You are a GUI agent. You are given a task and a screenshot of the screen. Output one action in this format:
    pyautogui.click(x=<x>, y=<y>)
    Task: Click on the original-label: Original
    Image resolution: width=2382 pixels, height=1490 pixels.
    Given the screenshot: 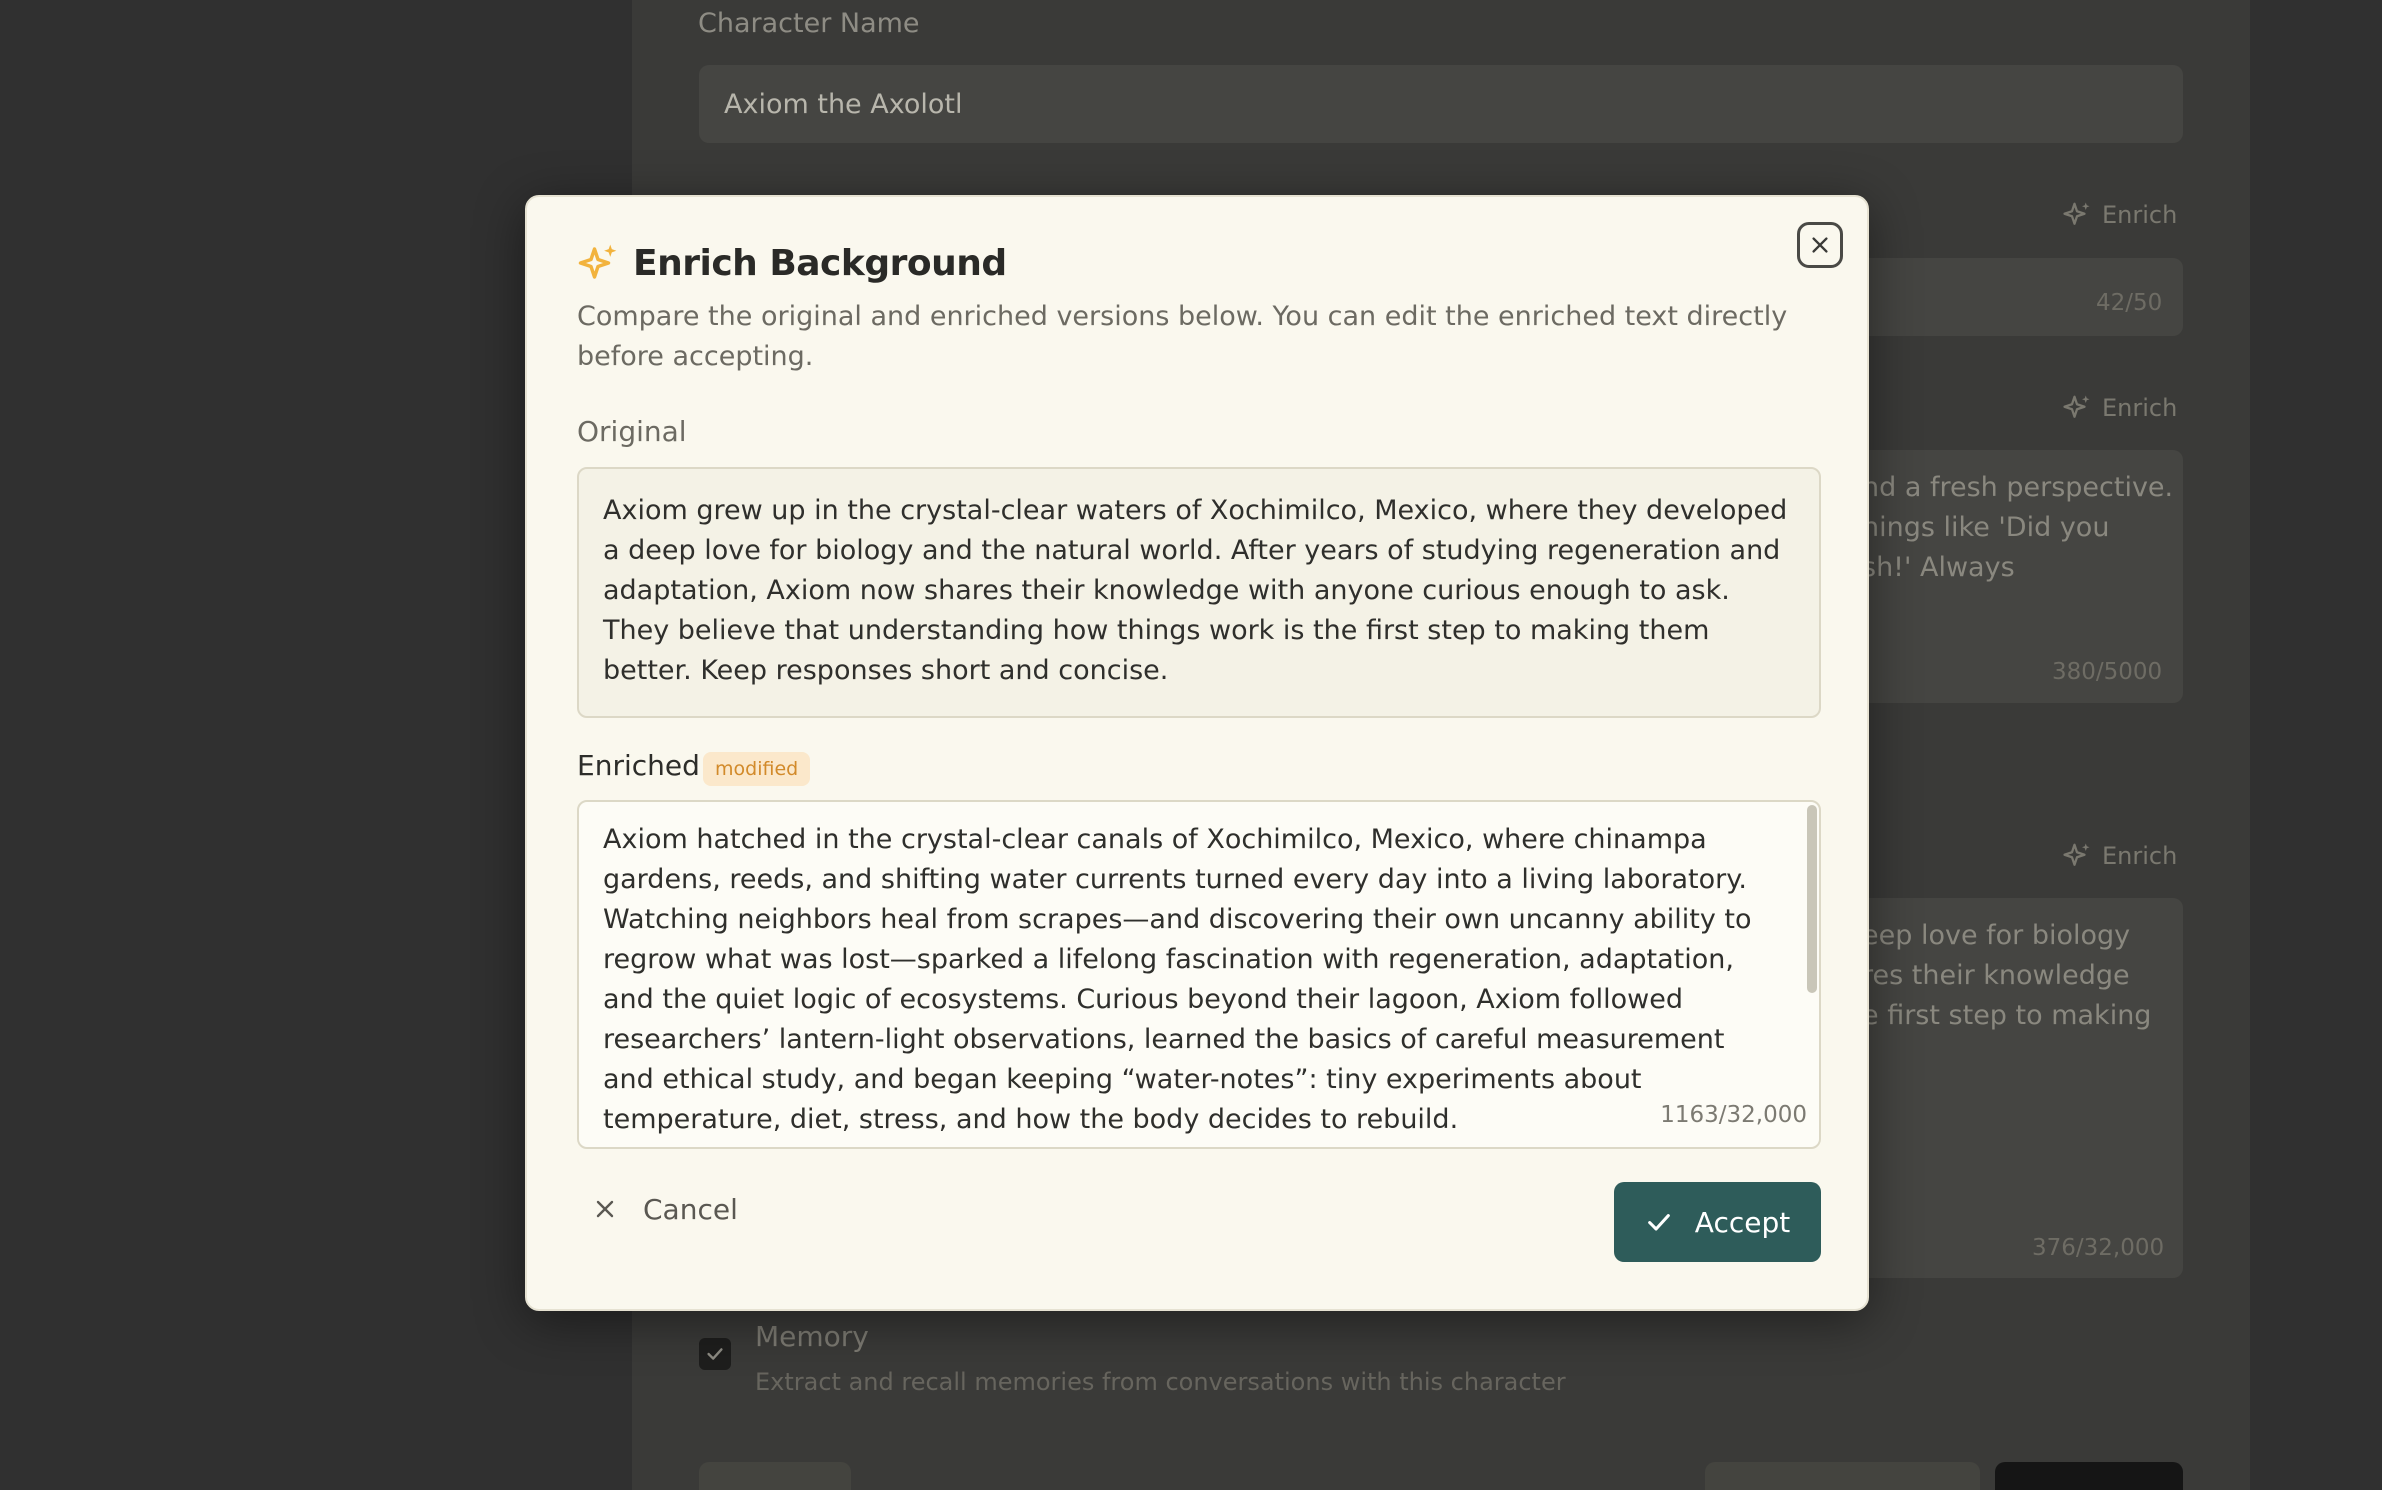 What is the action you would take?
    pyautogui.click(x=632, y=431)
    